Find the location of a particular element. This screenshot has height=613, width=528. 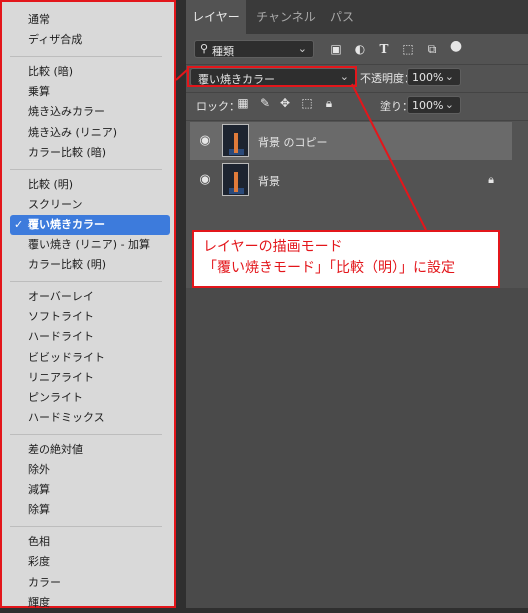

annotation-line-2: 「覆い焼きモード」「比較（明）」に設定 is located at coordinates (329, 268).